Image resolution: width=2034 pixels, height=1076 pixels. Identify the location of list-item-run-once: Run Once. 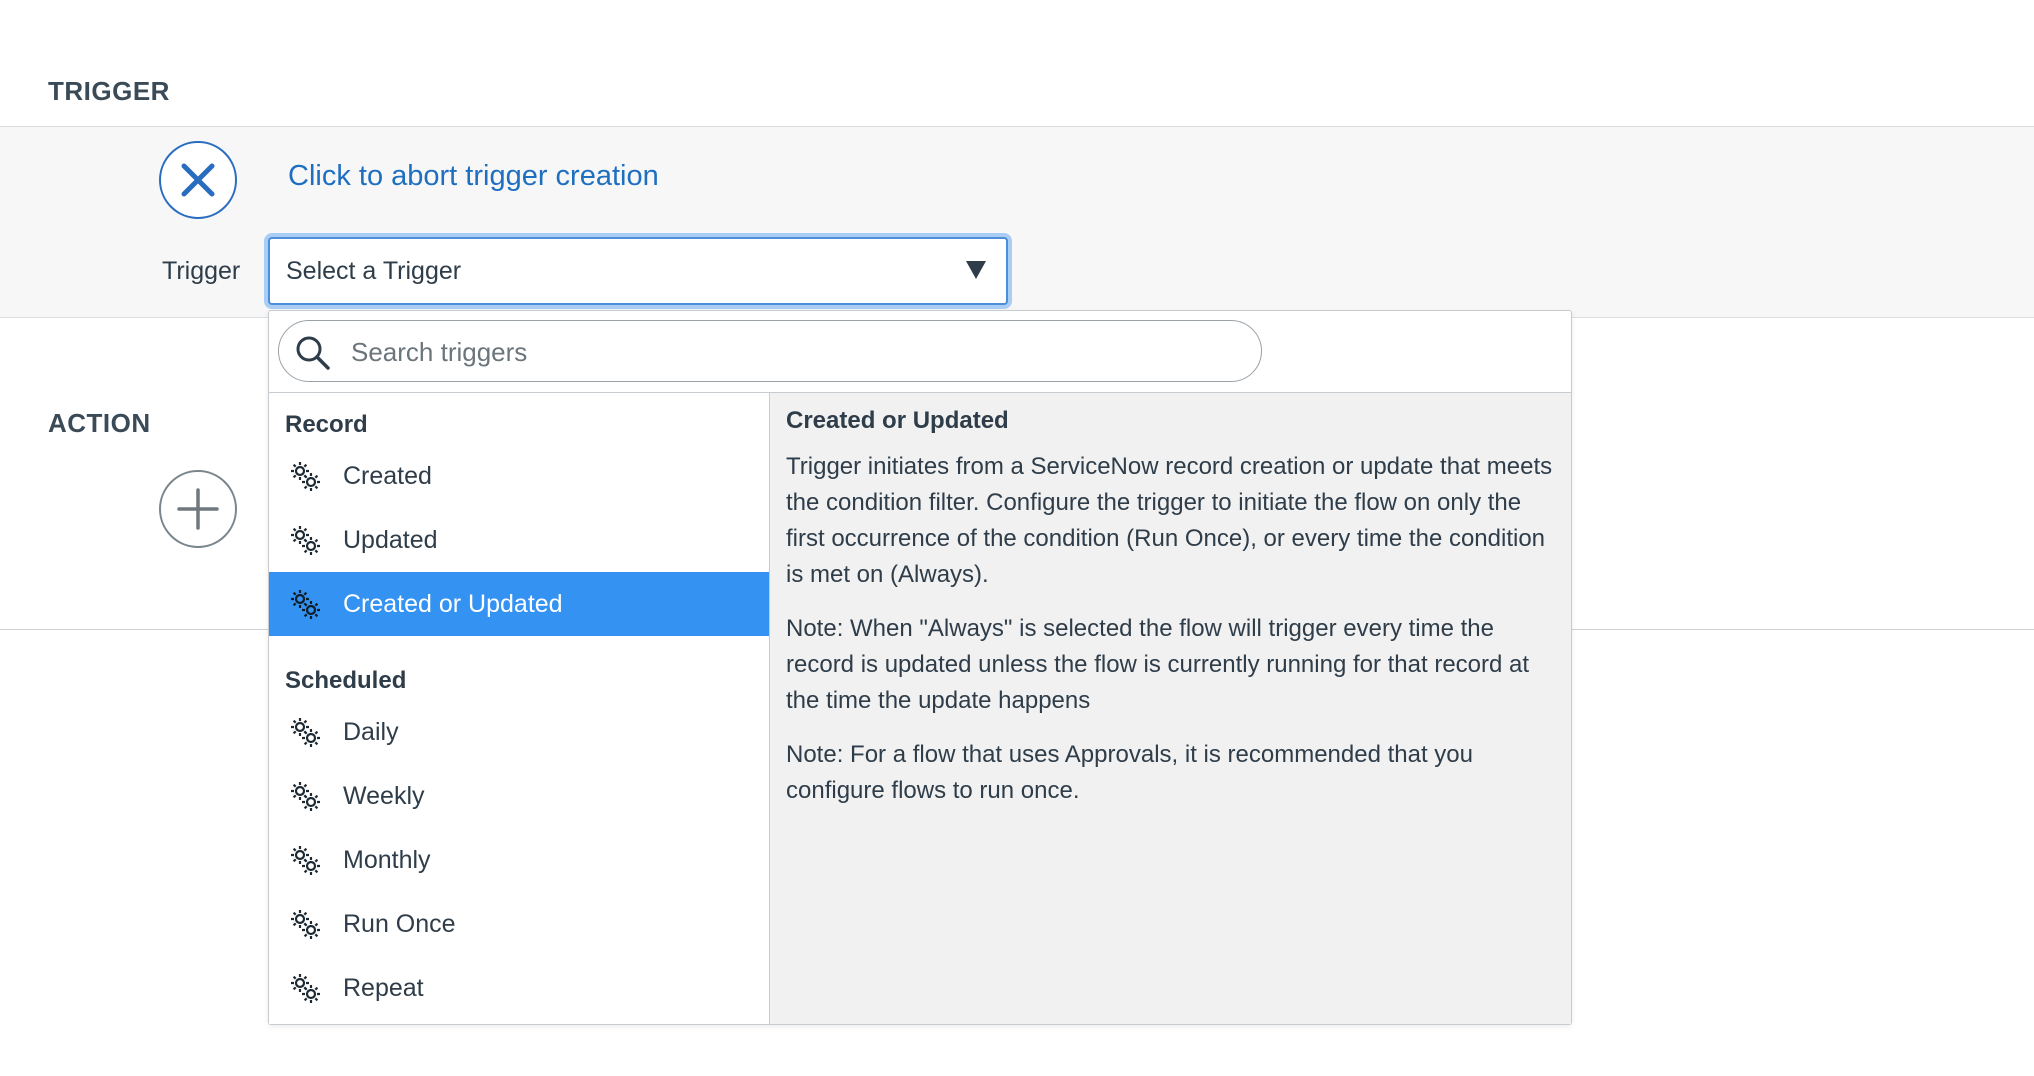
(519, 924).